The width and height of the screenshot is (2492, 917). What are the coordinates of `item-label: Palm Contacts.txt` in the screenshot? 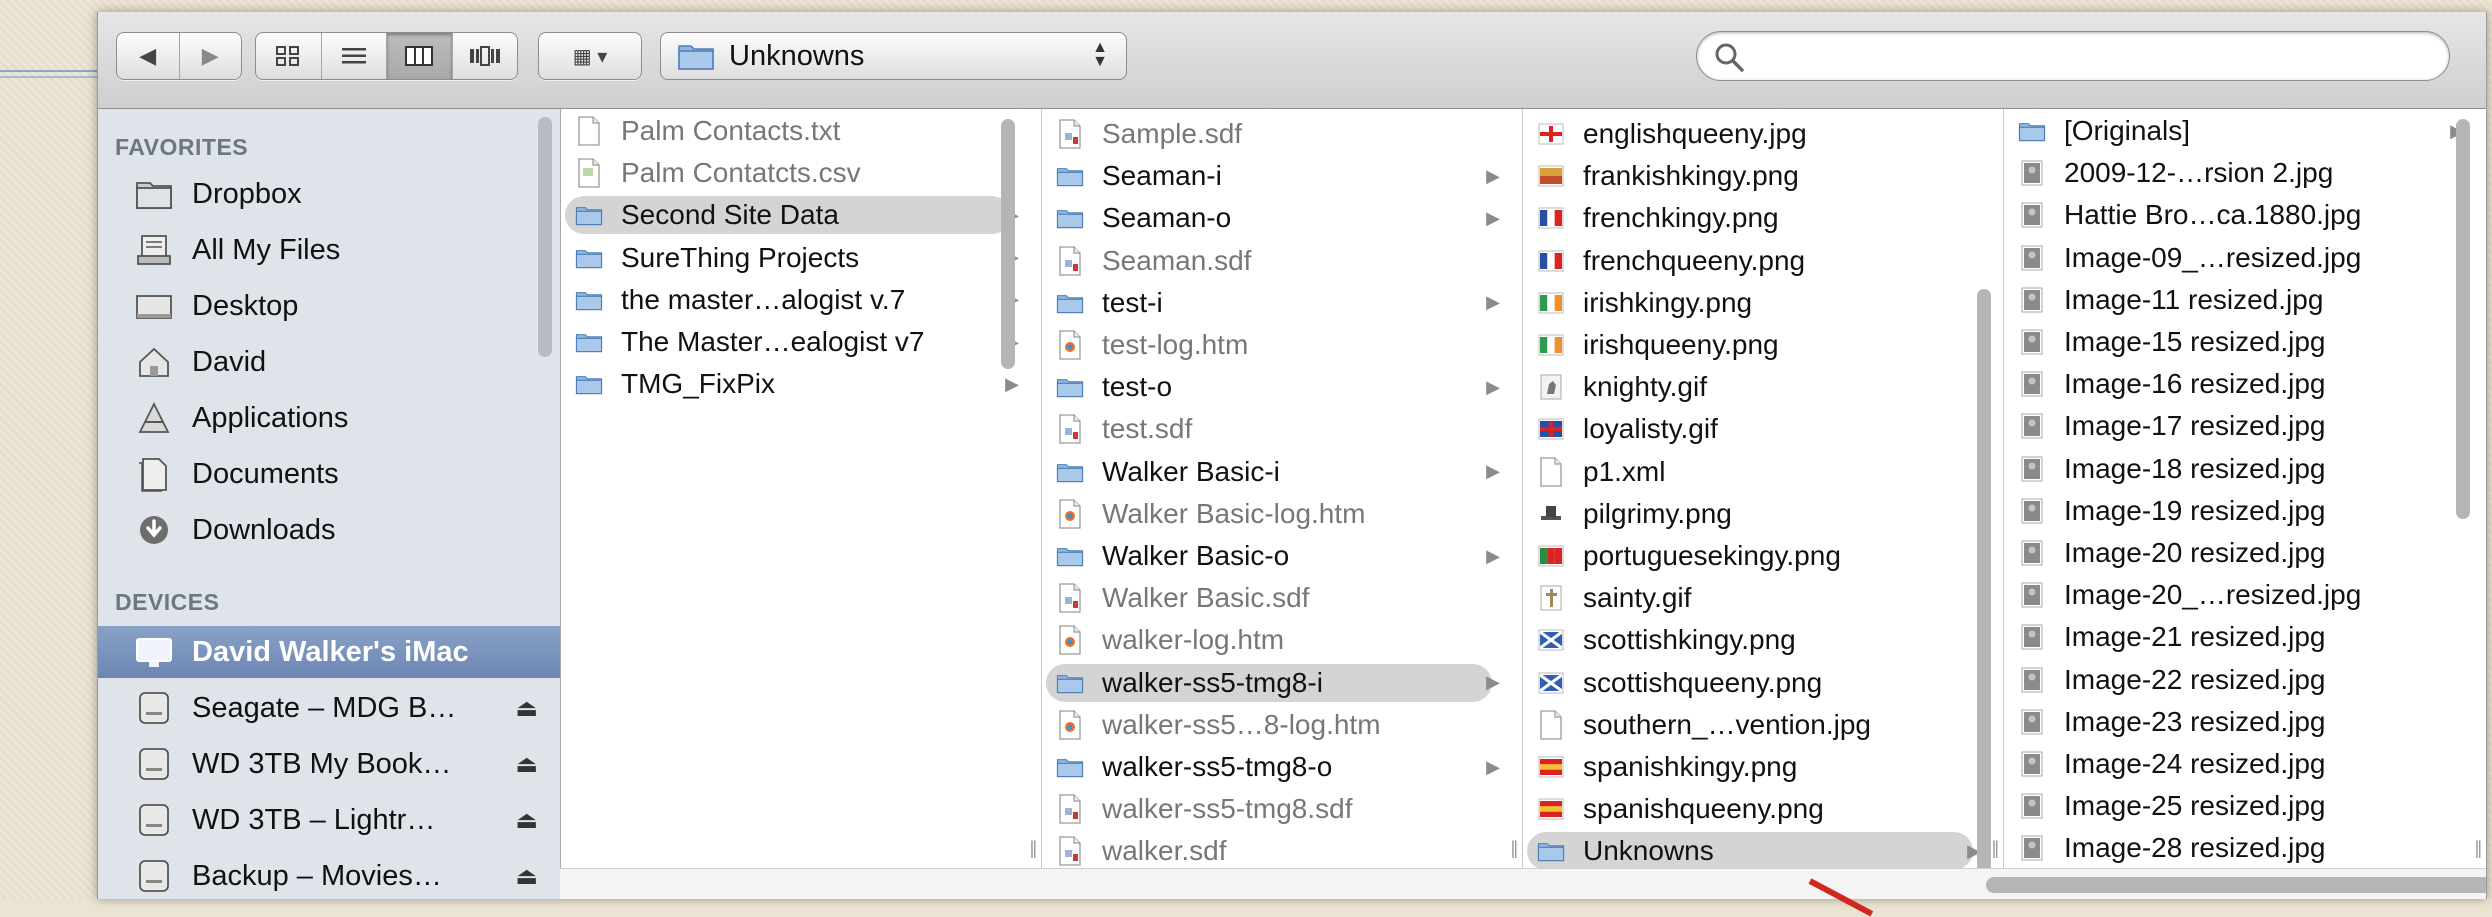 It's located at (731, 130).